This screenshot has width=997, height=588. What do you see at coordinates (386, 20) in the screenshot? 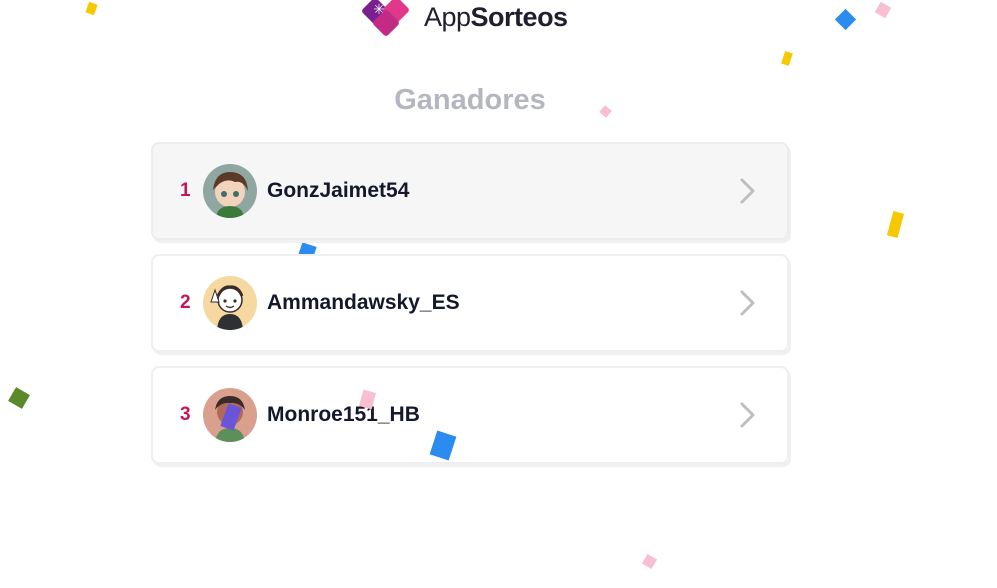
I see `appsorteos-logo-icon: ✳` at bounding box center [386, 20].